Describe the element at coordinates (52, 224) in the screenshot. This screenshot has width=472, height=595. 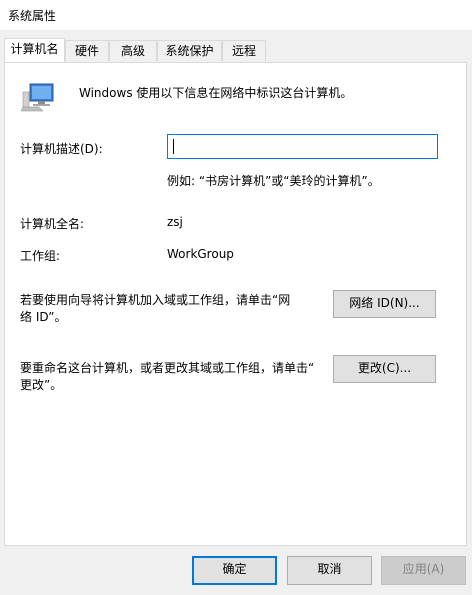
I see `fullname-label: 计算机全名:` at that location.